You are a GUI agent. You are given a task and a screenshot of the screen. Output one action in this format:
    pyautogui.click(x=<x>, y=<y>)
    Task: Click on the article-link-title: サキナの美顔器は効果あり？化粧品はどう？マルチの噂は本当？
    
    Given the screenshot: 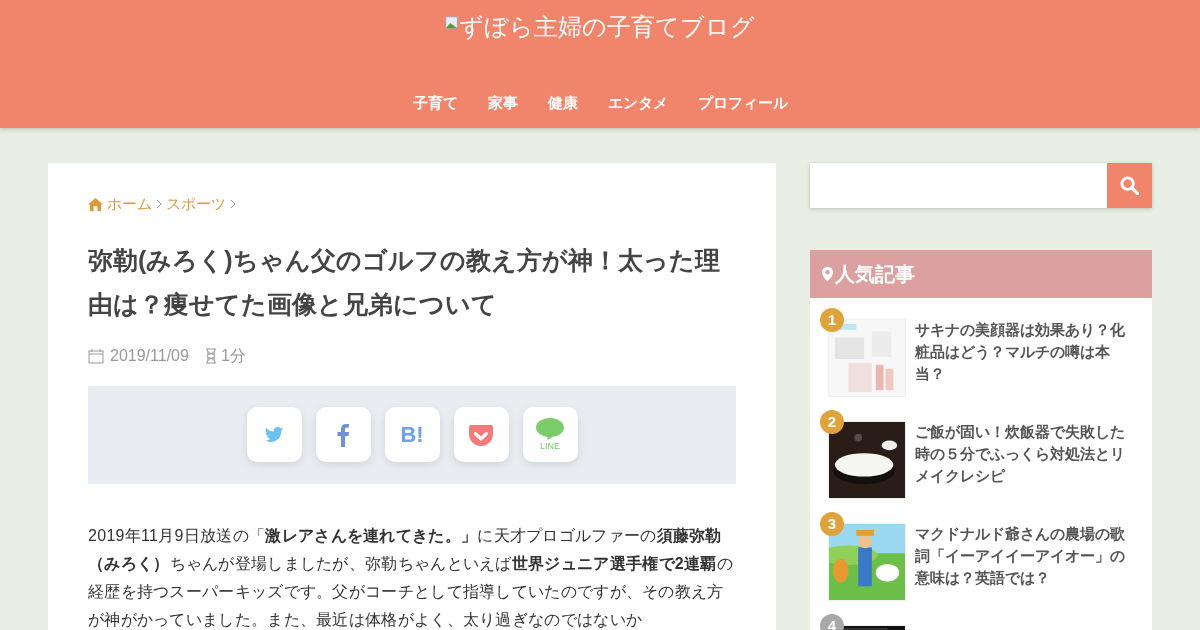 What is the action you would take?
    pyautogui.click(x=1023, y=358)
    